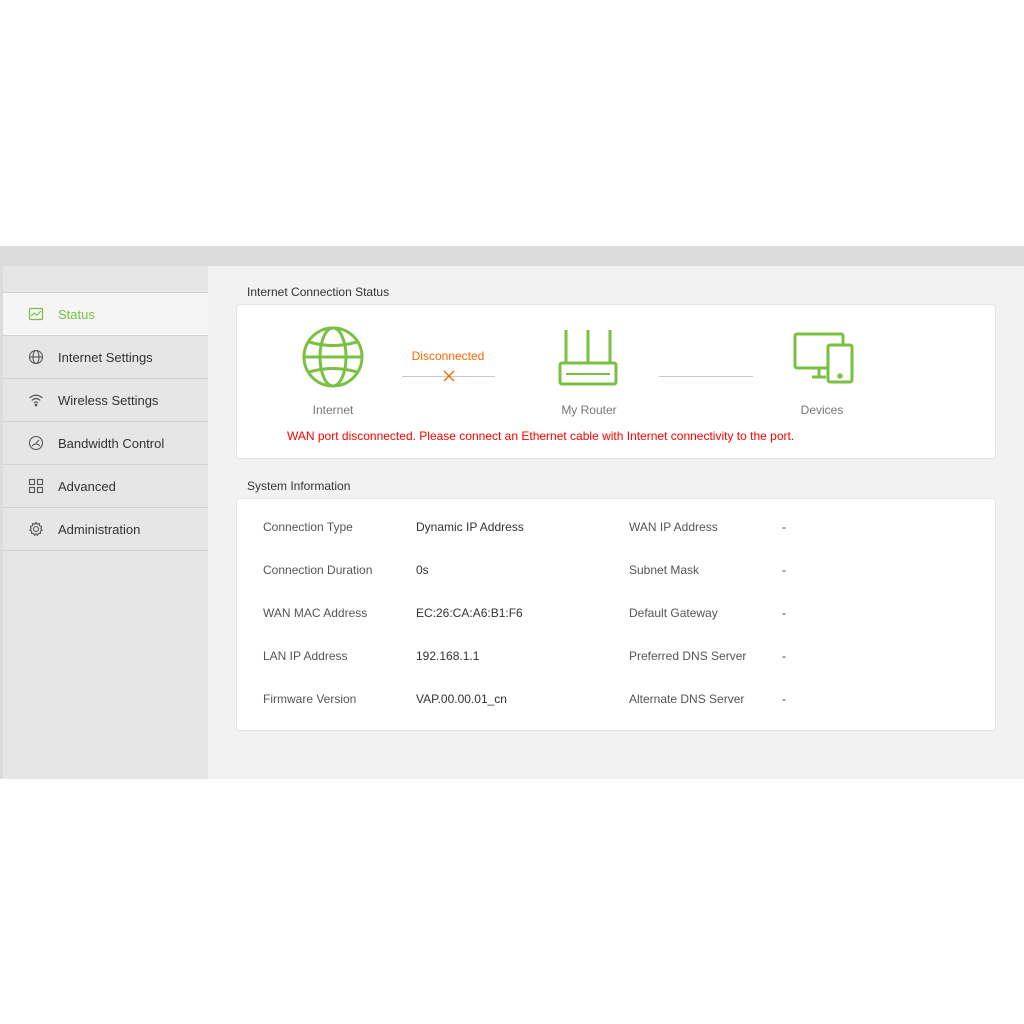 The image size is (1024, 1024). Describe the element at coordinates (784, 570) in the screenshot. I see `subnet-mask-value: -` at that location.